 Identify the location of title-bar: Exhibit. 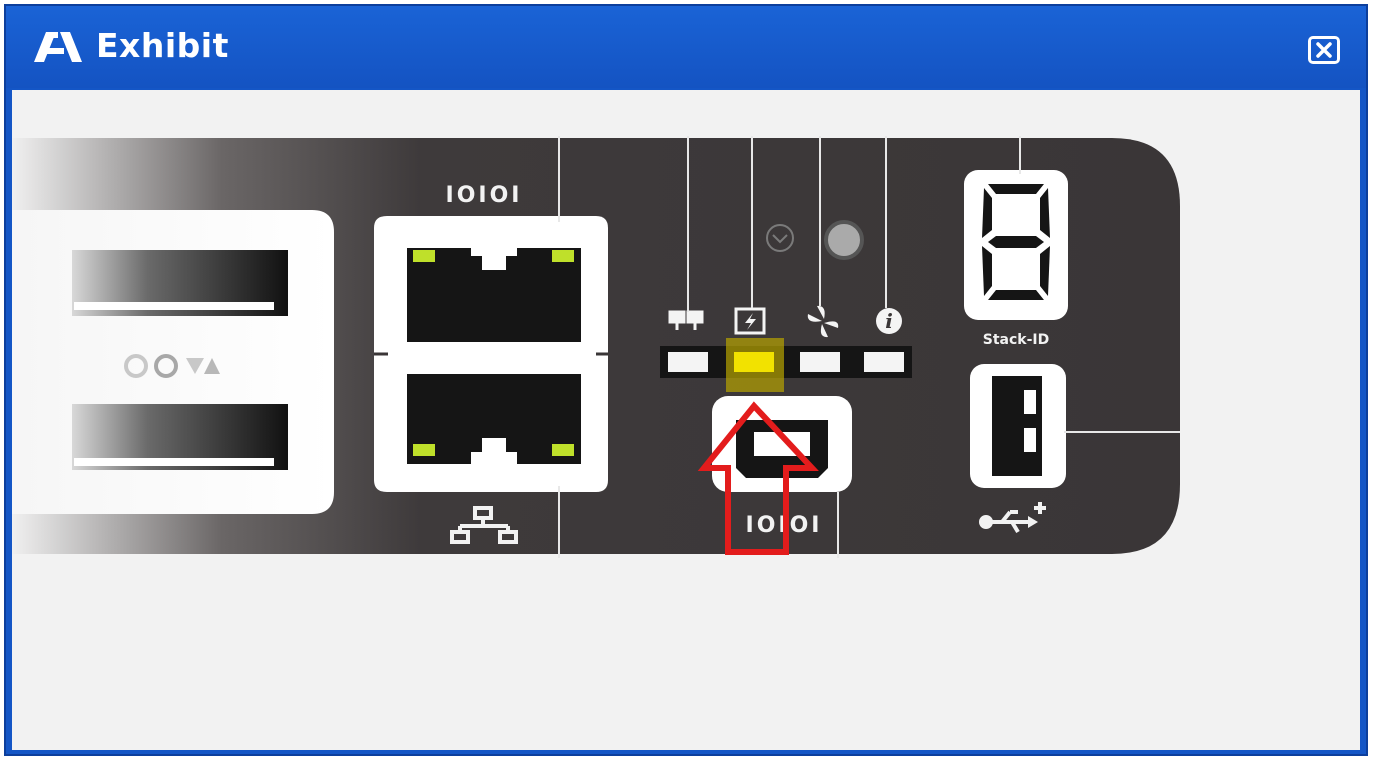
(686, 47).